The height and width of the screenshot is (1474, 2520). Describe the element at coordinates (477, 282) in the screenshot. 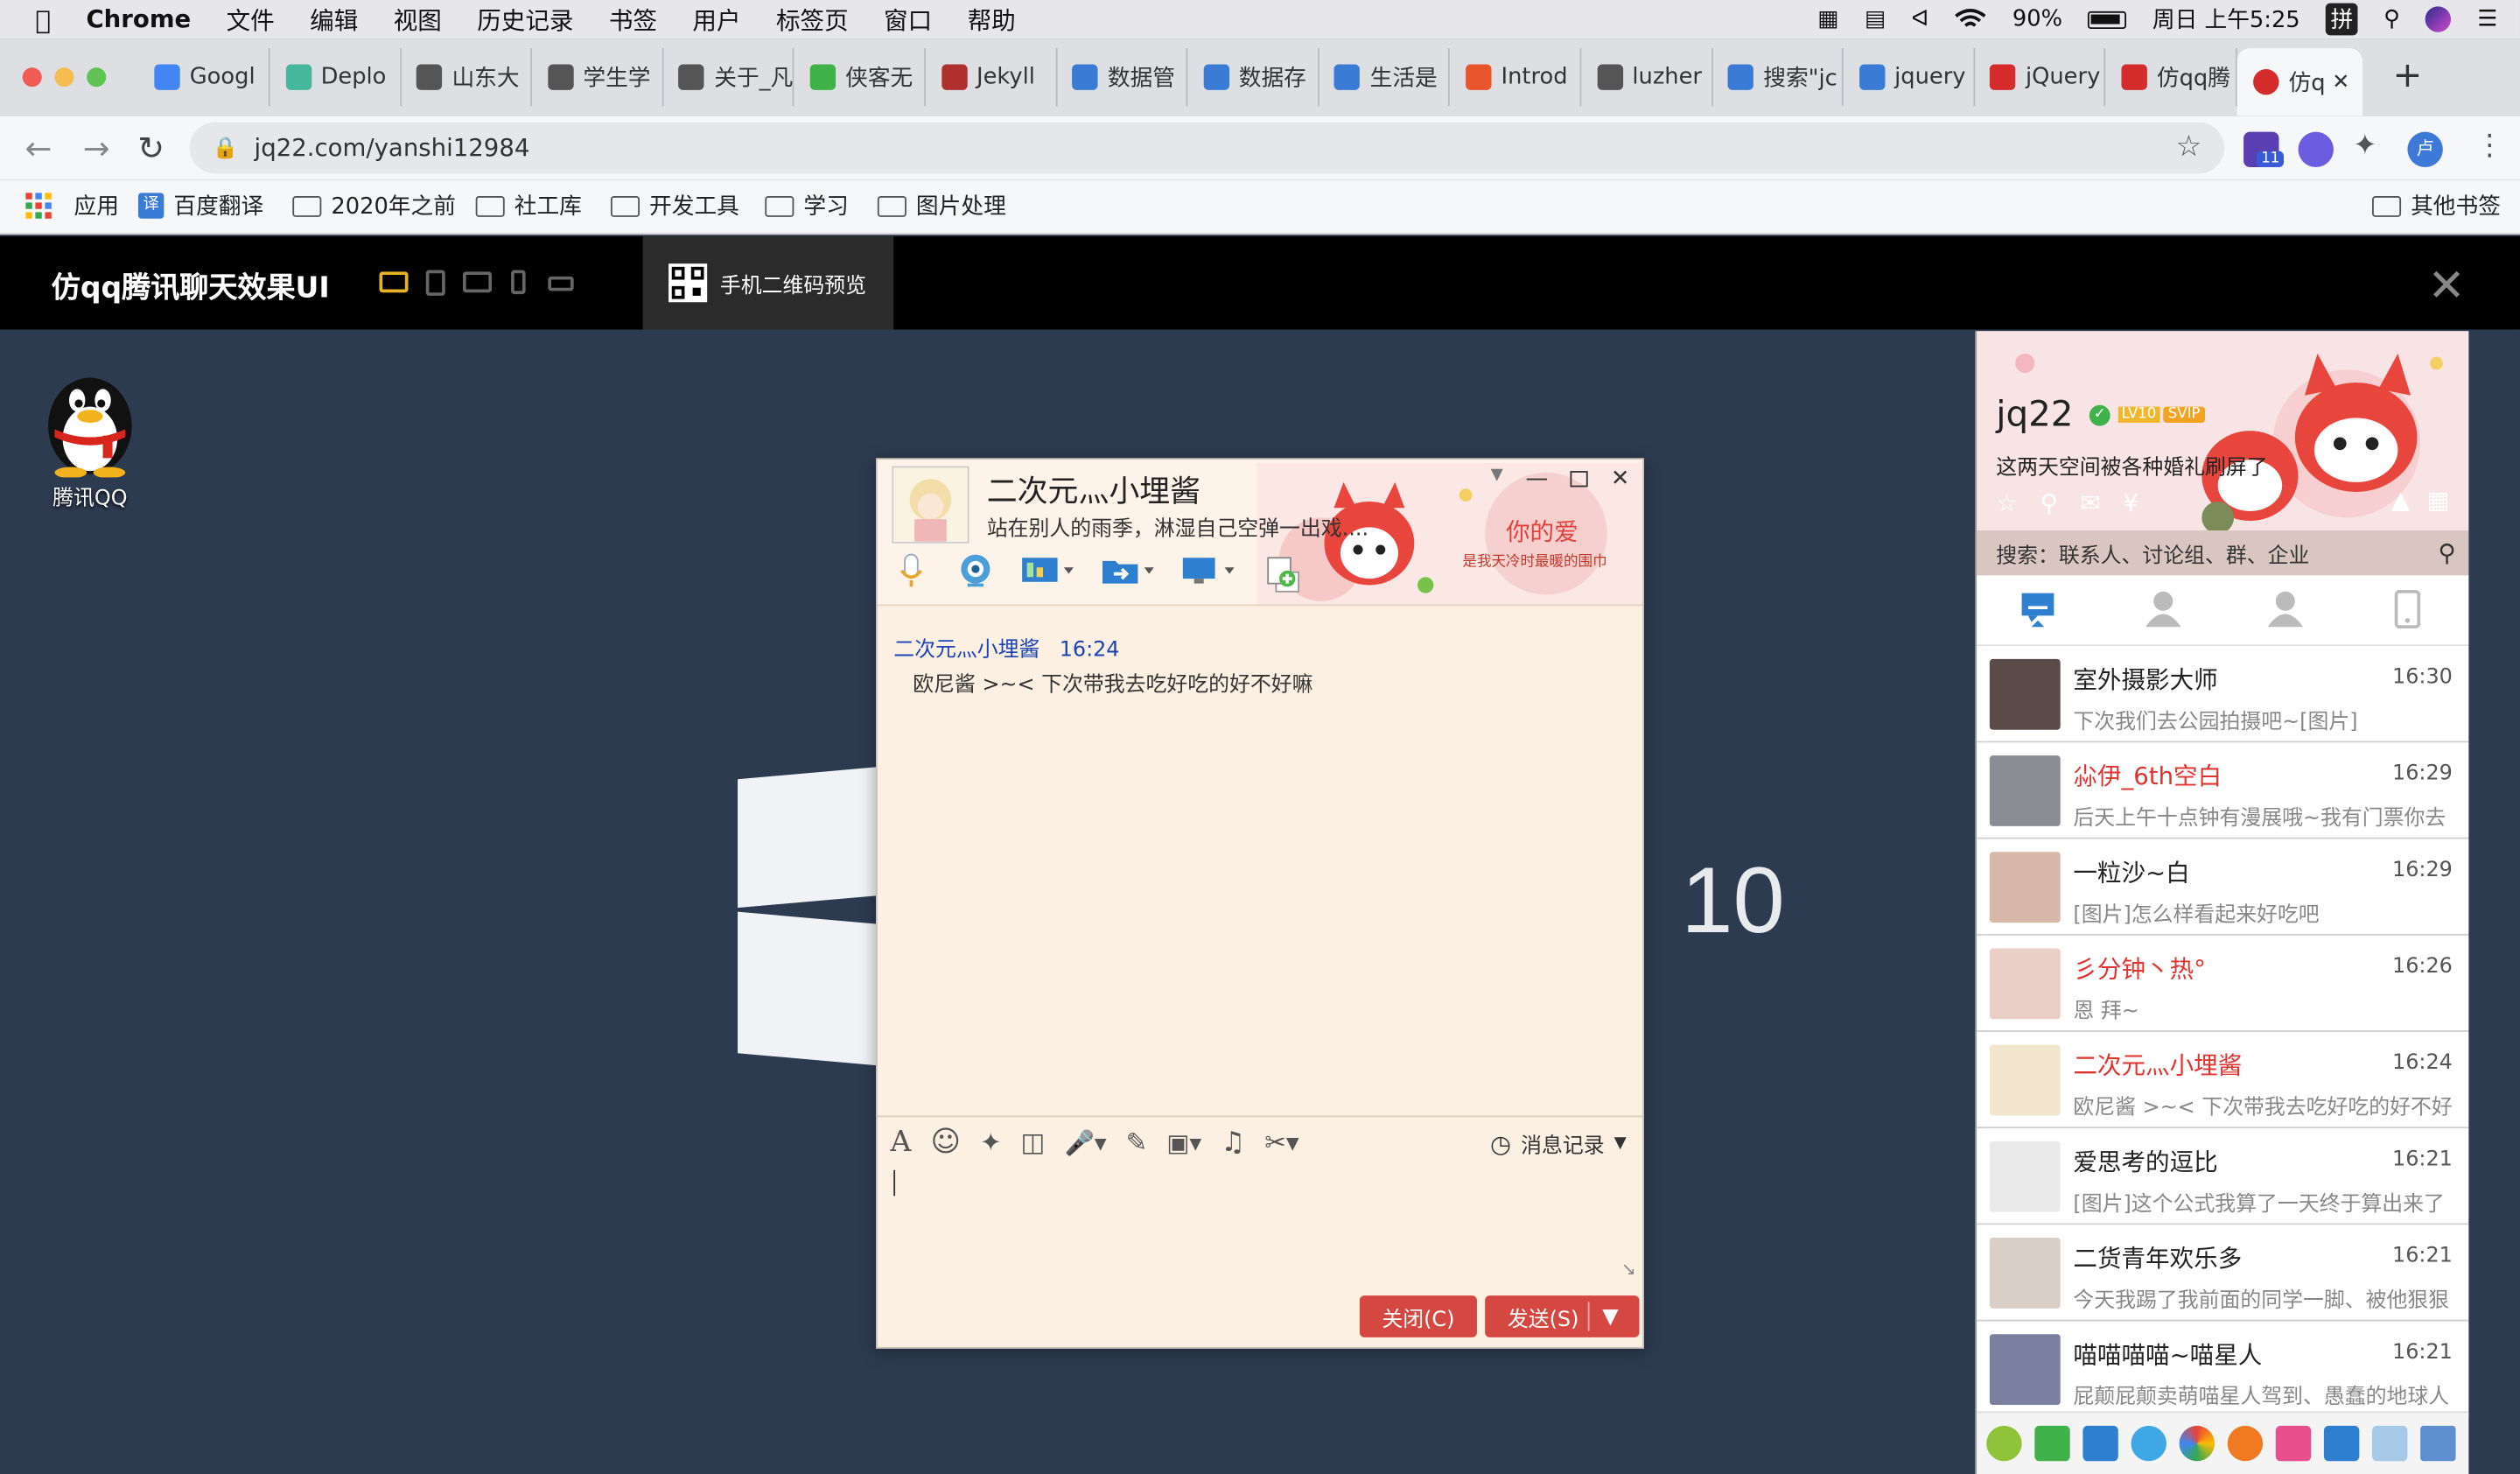

I see `tablet-landscape-preview-icon` at that location.